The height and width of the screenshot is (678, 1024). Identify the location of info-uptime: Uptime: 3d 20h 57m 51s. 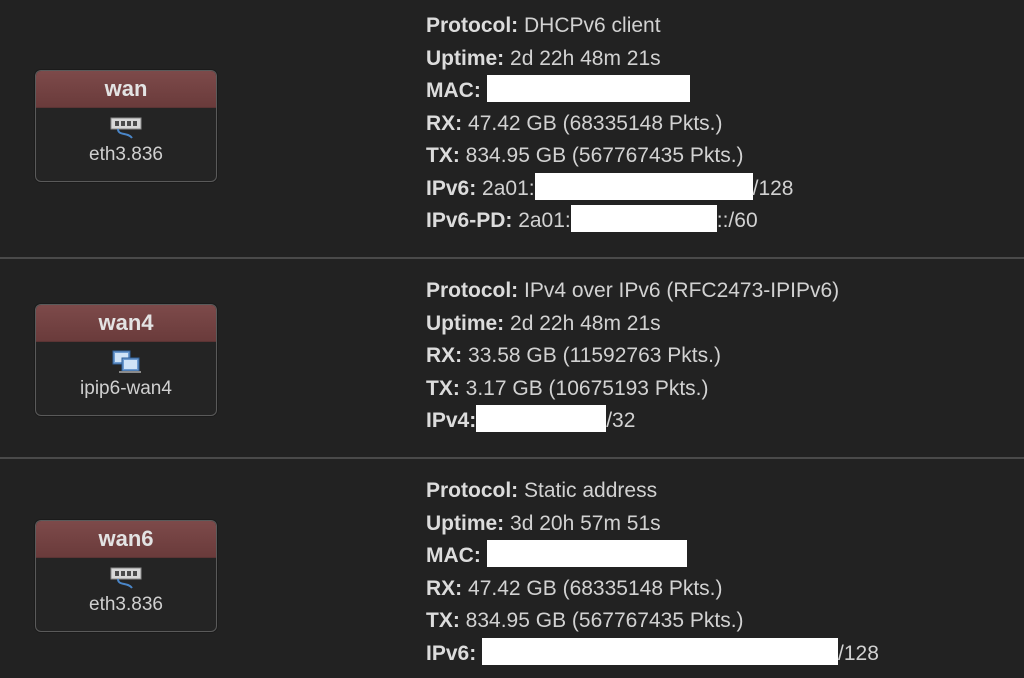
(543, 523).